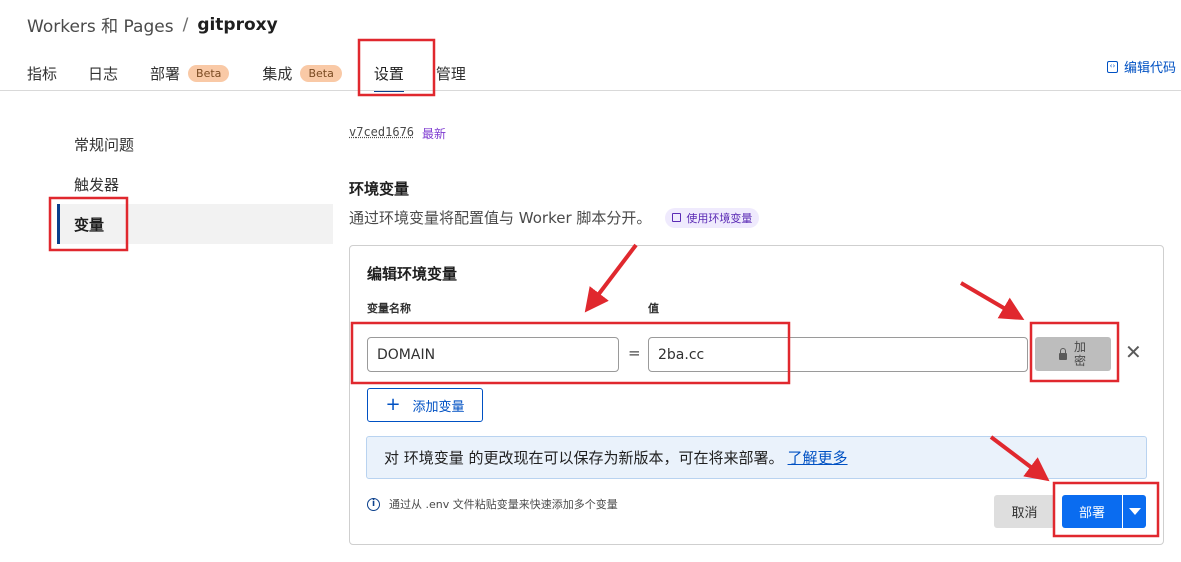  I want to click on encrypt-button: 加密, so click(1073, 354).